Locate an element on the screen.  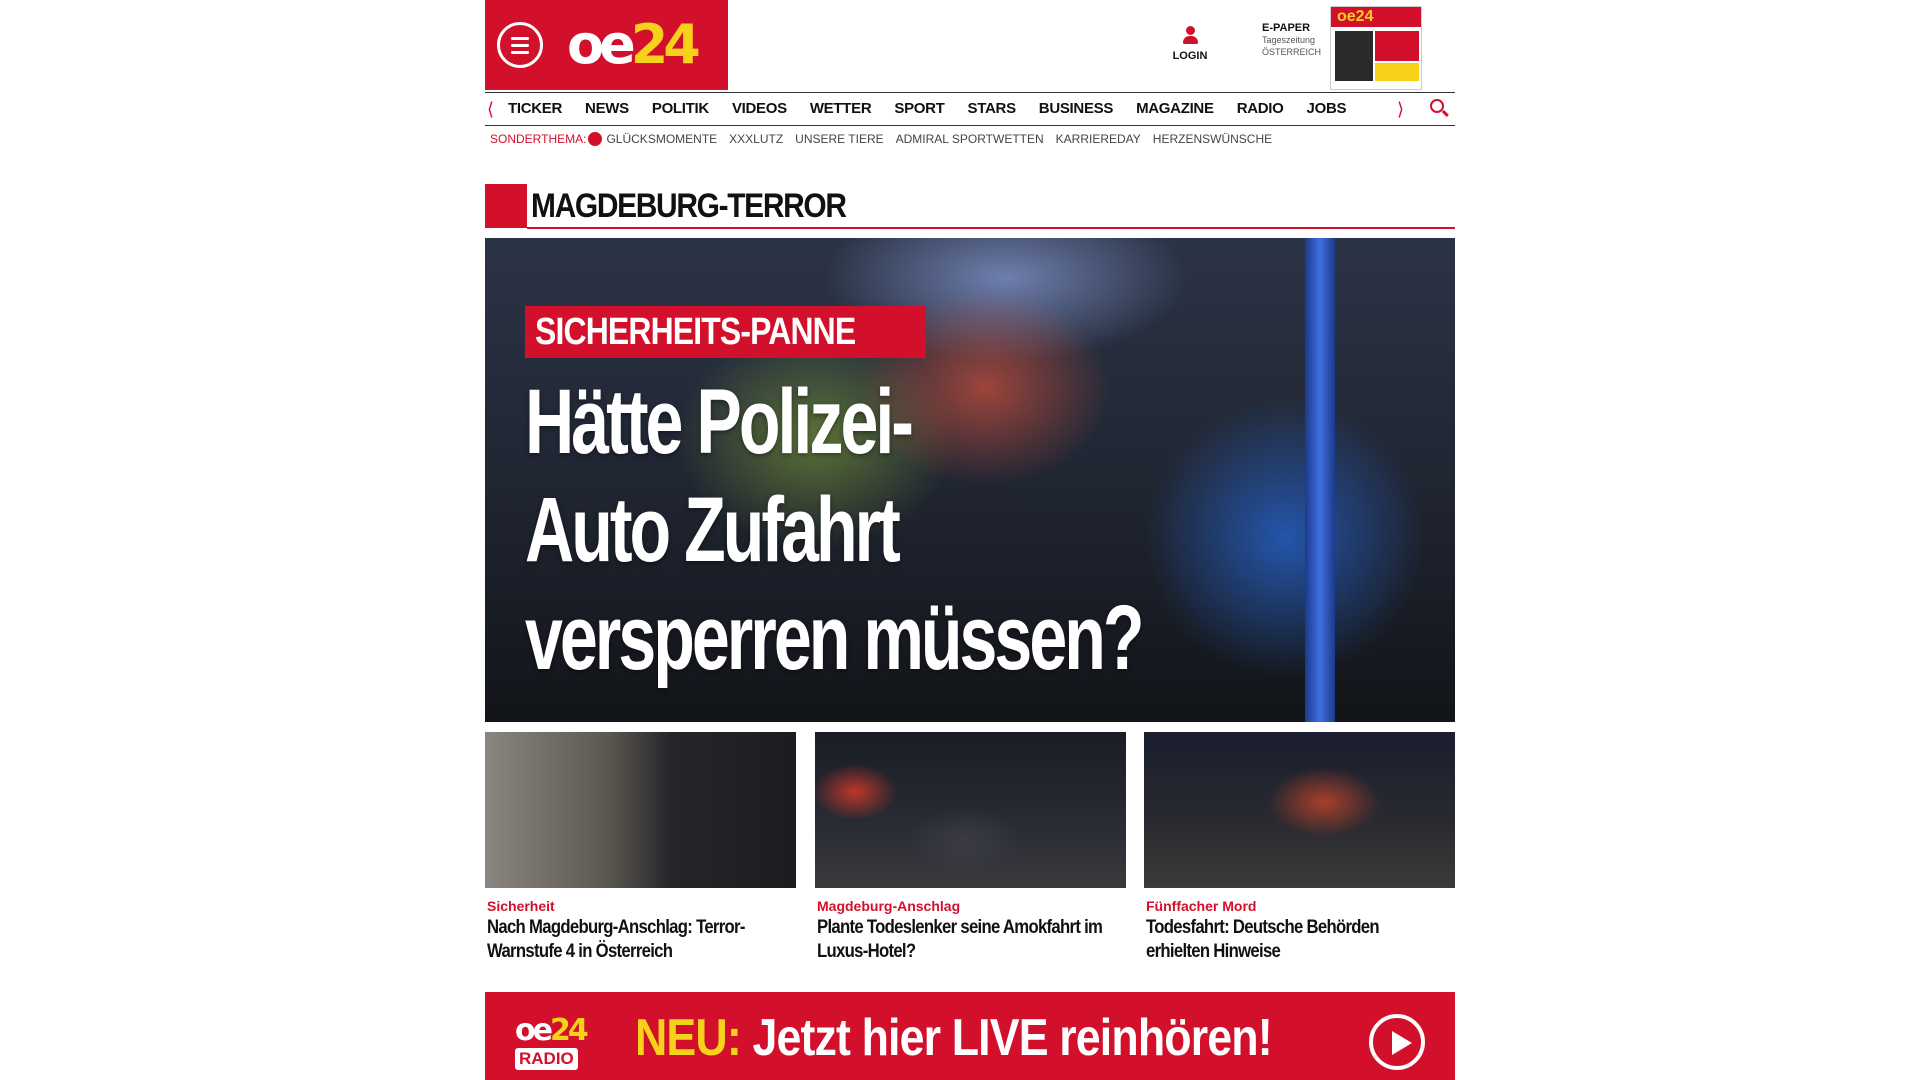
hero-headline-line: versperren müssen? is located at coordinates (834, 638).